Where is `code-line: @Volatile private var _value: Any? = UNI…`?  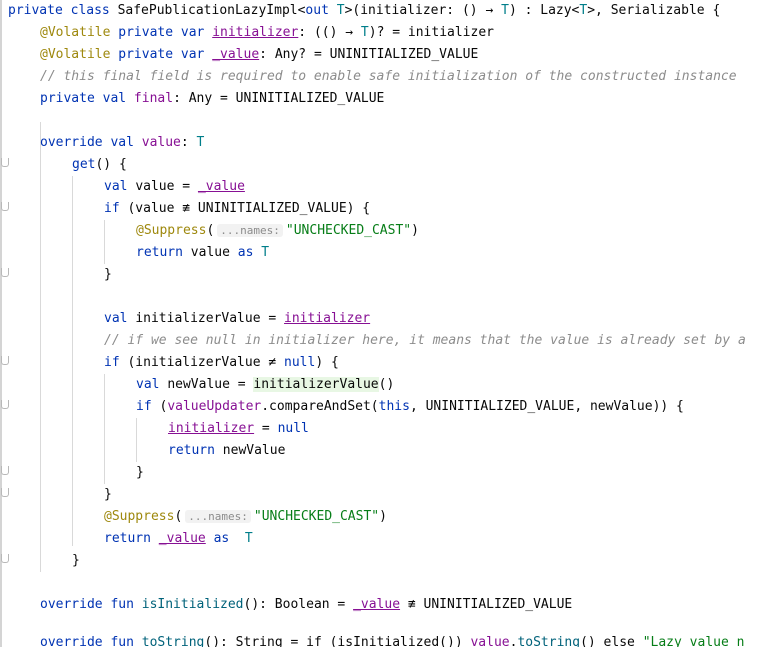
code-line: @Volatile private var _value: Any? = UNI… is located at coordinates (259, 55).